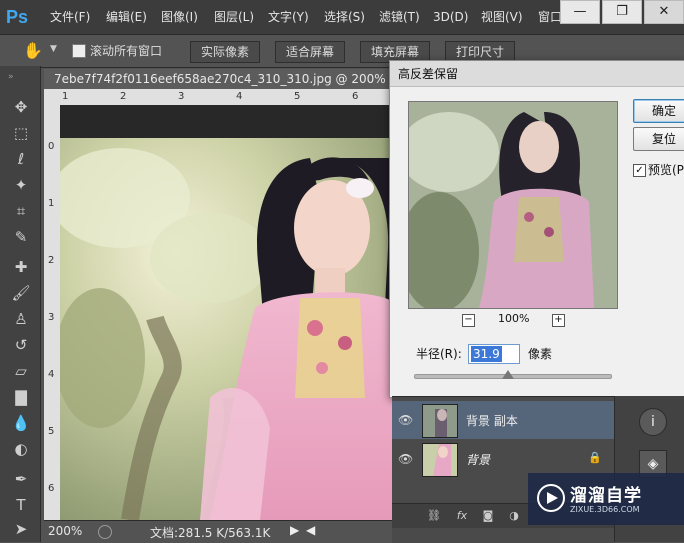  Describe the element at coordinates (21, 159) in the screenshot. I see `lasso-tool-icon: ℓ` at that location.